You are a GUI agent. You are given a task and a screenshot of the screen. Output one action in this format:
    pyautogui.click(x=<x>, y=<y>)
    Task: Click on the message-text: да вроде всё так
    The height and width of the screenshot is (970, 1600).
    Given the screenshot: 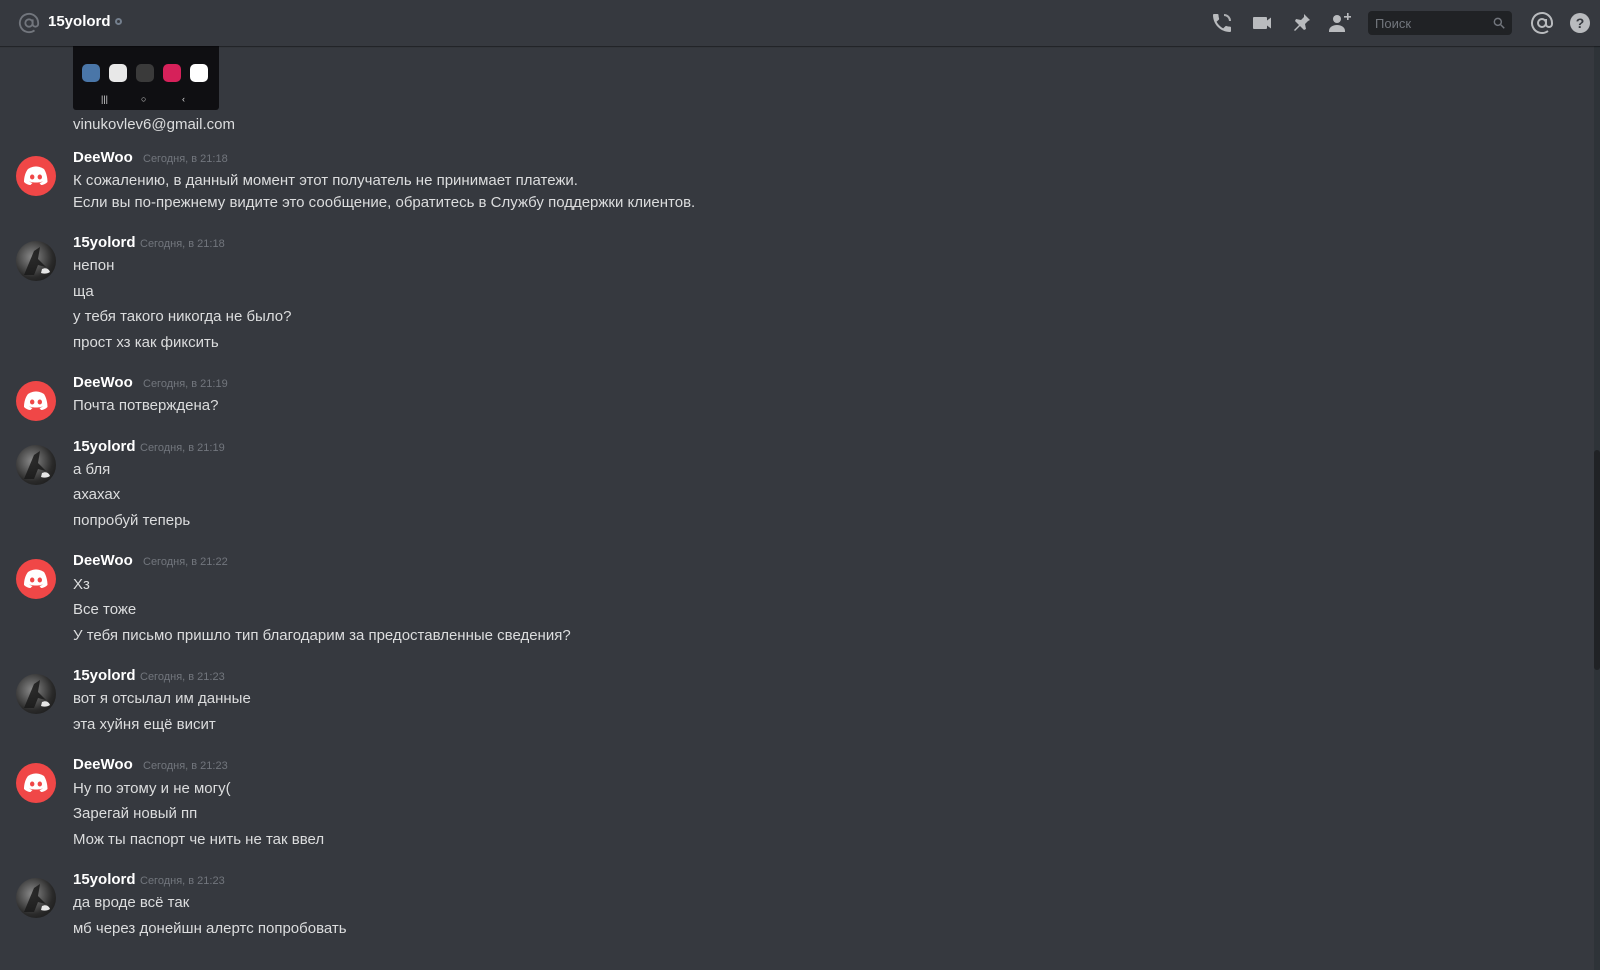 What is the action you would take?
    pyautogui.click(x=131, y=902)
    